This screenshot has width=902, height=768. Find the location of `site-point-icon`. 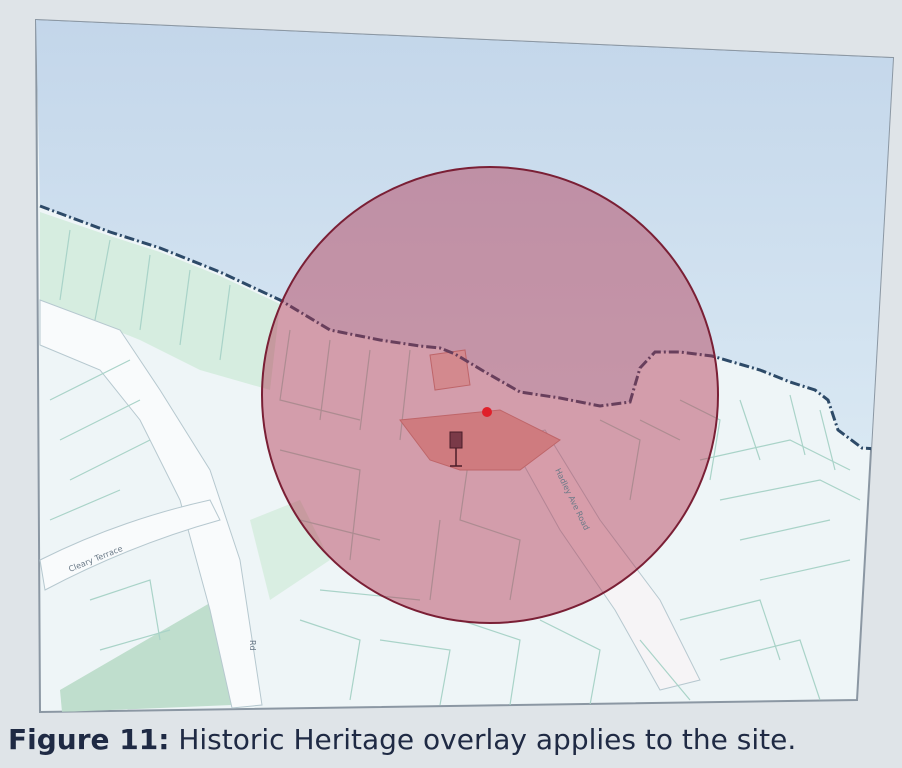

site-point-icon is located at coordinates (487, 412).